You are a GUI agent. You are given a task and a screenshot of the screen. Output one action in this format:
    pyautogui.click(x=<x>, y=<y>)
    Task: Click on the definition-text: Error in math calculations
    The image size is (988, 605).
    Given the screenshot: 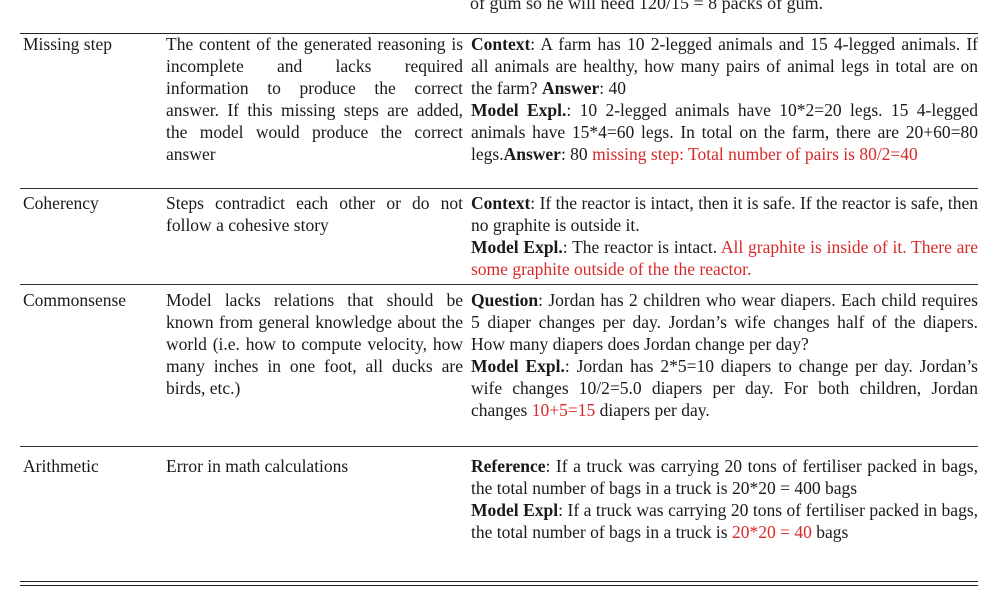 What is the action you would take?
    pyautogui.click(x=314, y=466)
    